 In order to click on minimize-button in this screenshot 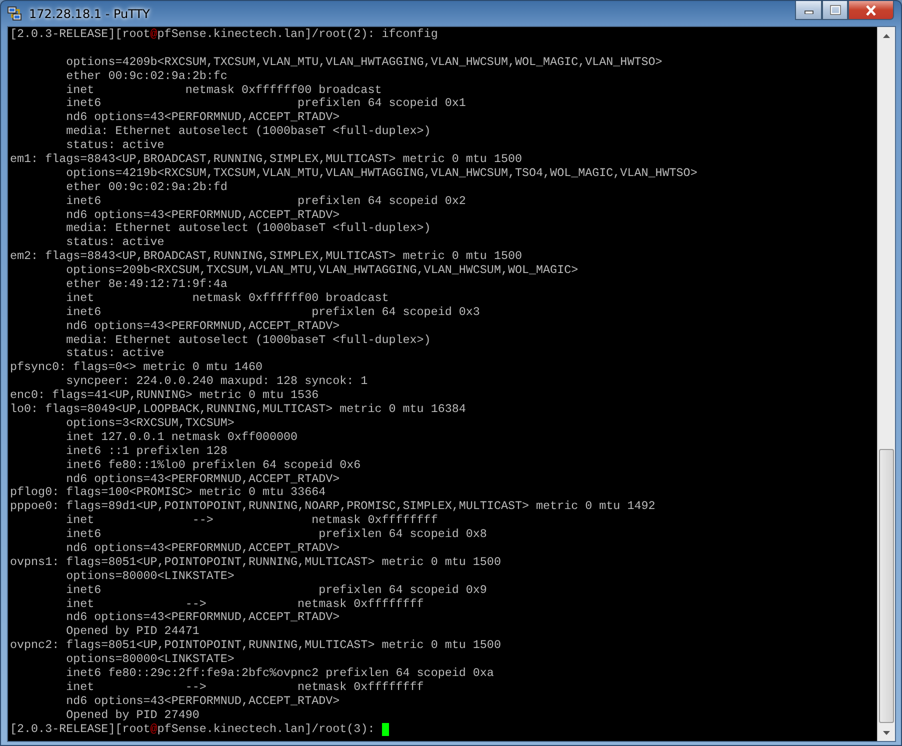, I will do `click(808, 10)`.